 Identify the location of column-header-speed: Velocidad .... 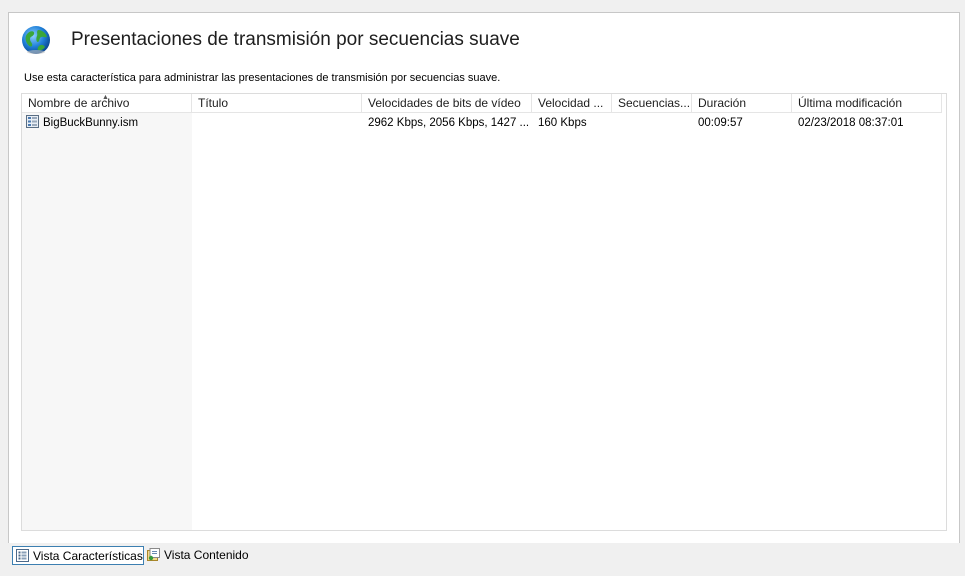
(572, 103).